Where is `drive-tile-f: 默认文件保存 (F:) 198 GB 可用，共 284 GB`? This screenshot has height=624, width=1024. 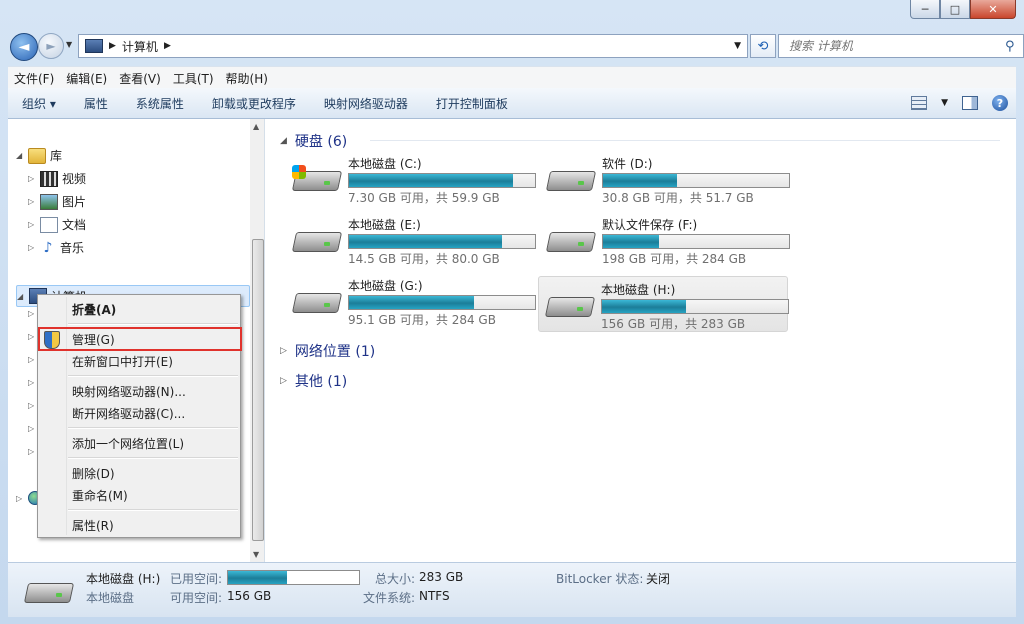
drive-tile-f: 默认文件保存 (F:) 198 GB 可用，共 284 GB is located at coordinates (665, 239).